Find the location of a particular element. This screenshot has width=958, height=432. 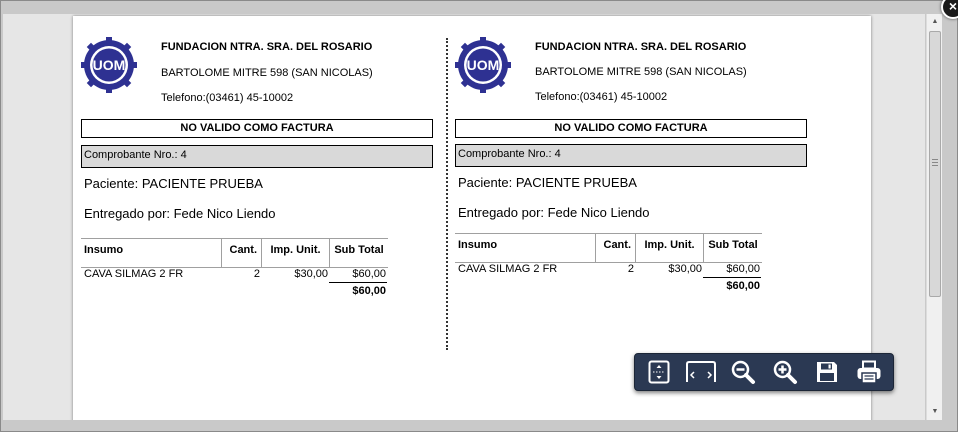

zoom-out-button is located at coordinates (743, 372).